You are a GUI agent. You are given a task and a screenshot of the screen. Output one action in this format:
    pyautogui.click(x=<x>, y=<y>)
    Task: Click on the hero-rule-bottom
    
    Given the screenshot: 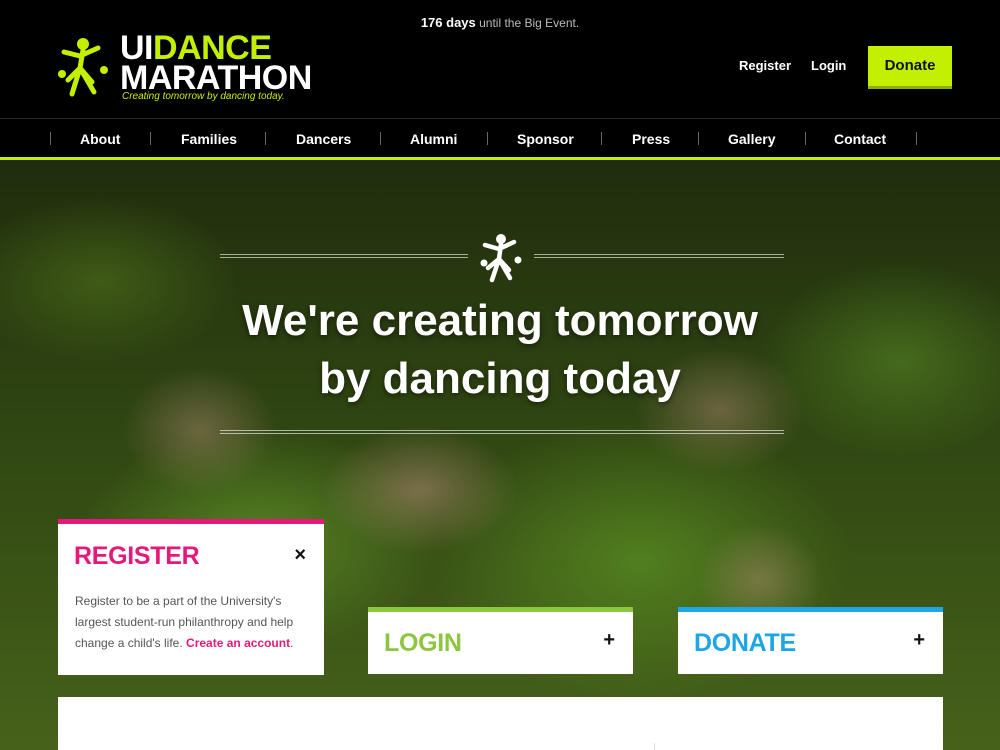 What is the action you would take?
    pyautogui.click(x=502, y=432)
    